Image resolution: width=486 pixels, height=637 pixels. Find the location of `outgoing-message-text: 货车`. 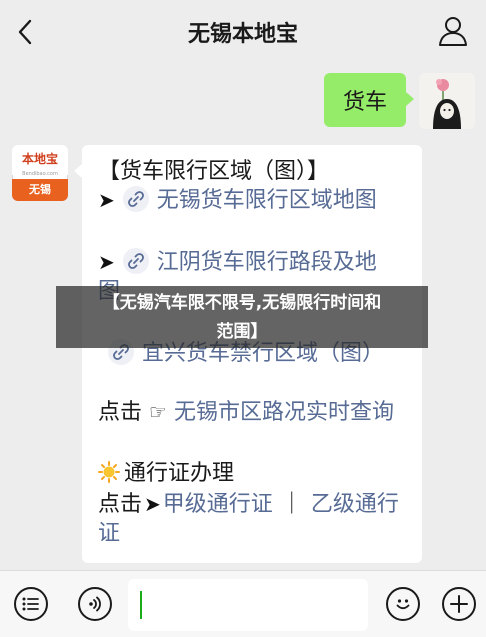

outgoing-message-text: 货车 is located at coordinates (364, 102).